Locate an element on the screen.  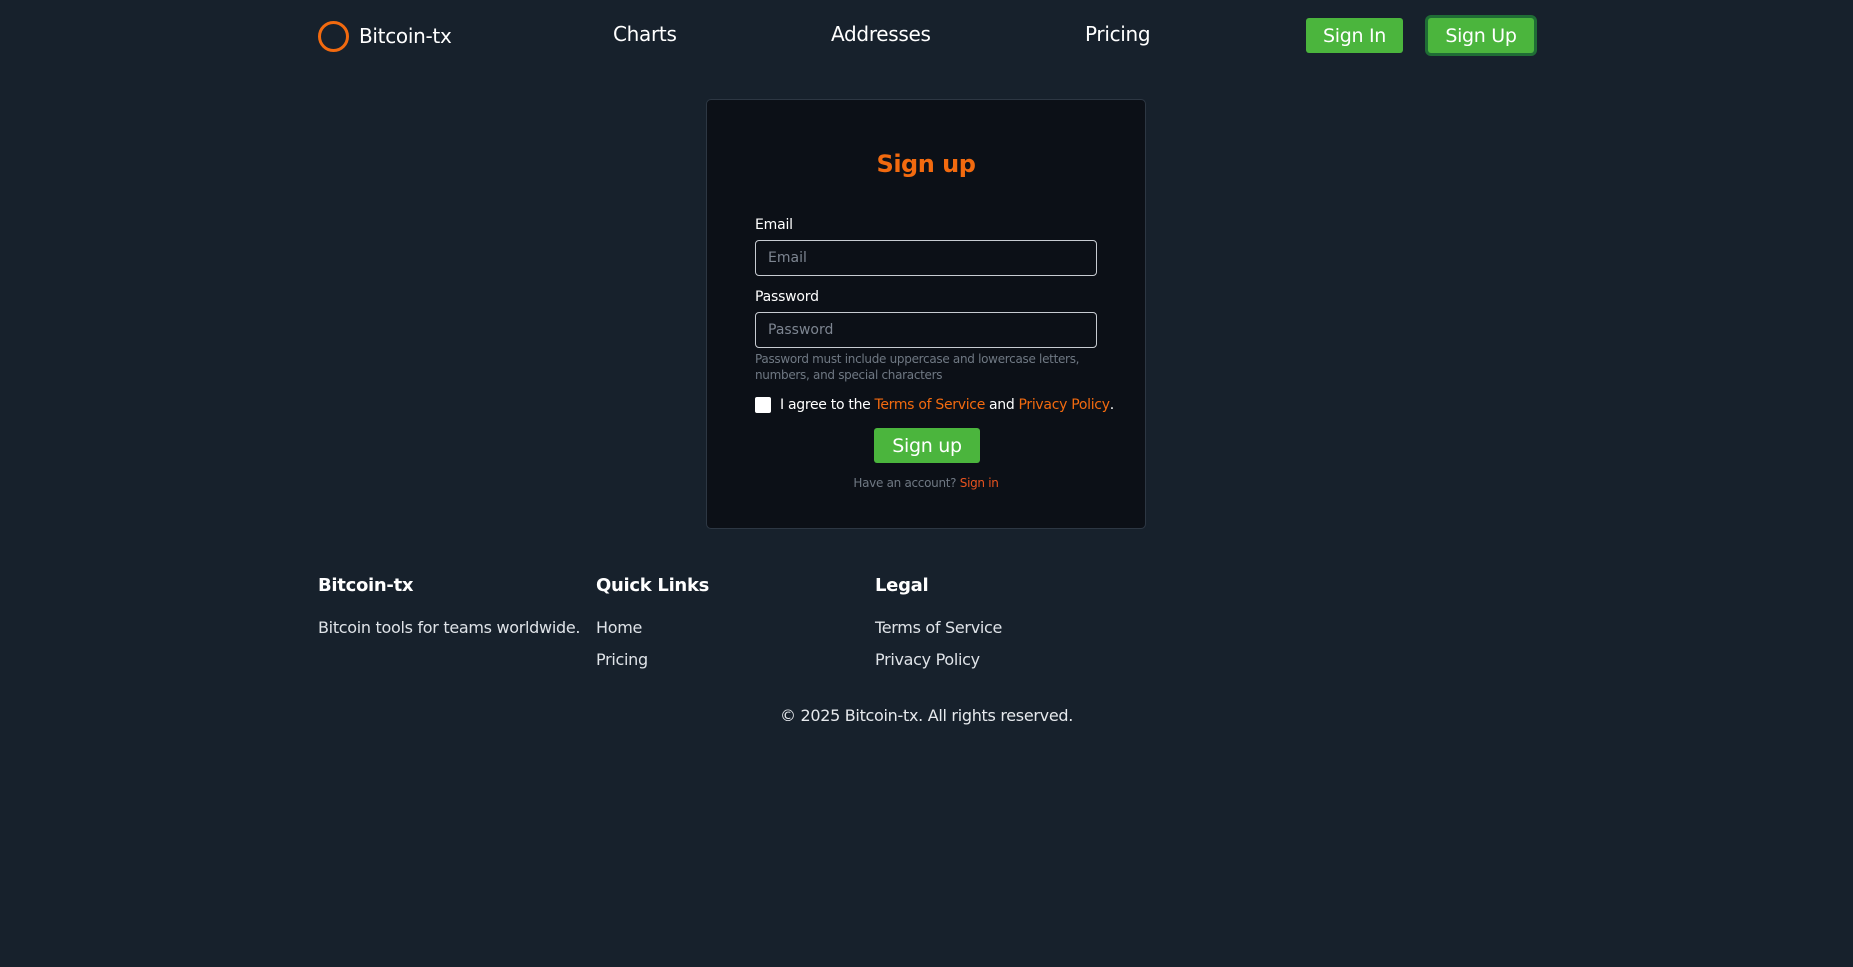
signup-submit-button: Sign up is located at coordinates (927, 445).